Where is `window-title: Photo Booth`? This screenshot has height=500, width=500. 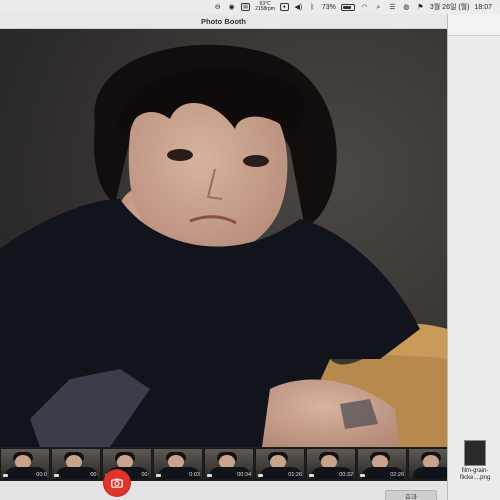 window-title: Photo Booth is located at coordinates (223, 21).